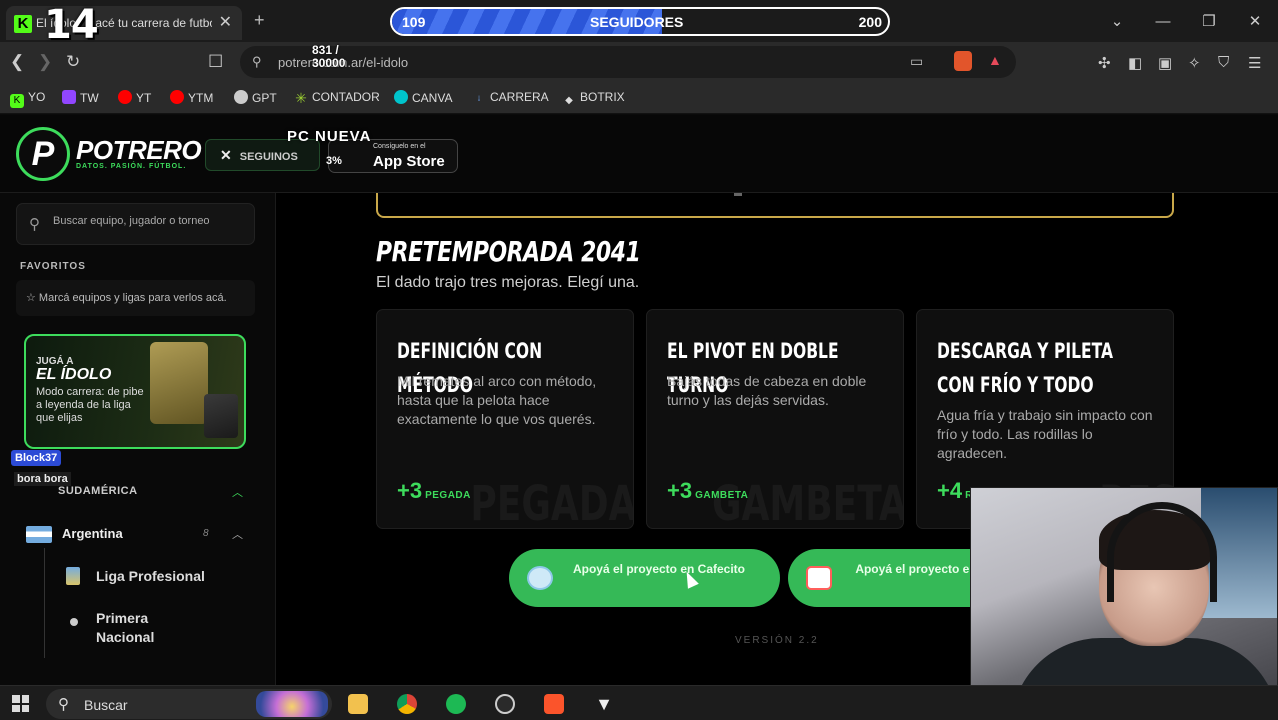  I want to click on site-info-icon: ⚲, so click(257, 62).